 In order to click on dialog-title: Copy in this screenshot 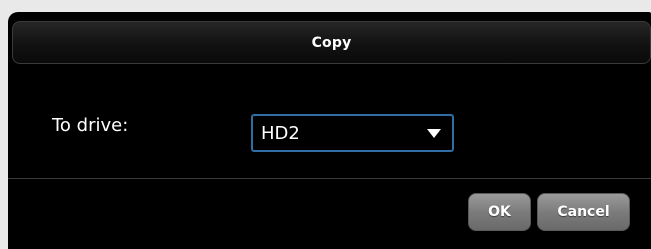, I will do `click(331, 42)`.